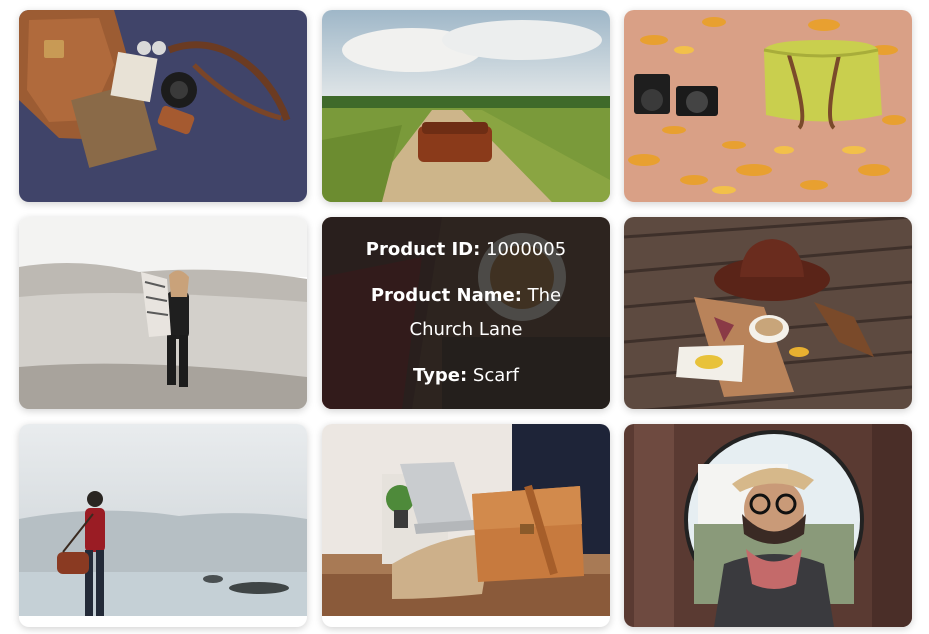 The height and width of the screenshot is (634, 929). I want to click on product-image-hat-coffee, so click(768, 313).